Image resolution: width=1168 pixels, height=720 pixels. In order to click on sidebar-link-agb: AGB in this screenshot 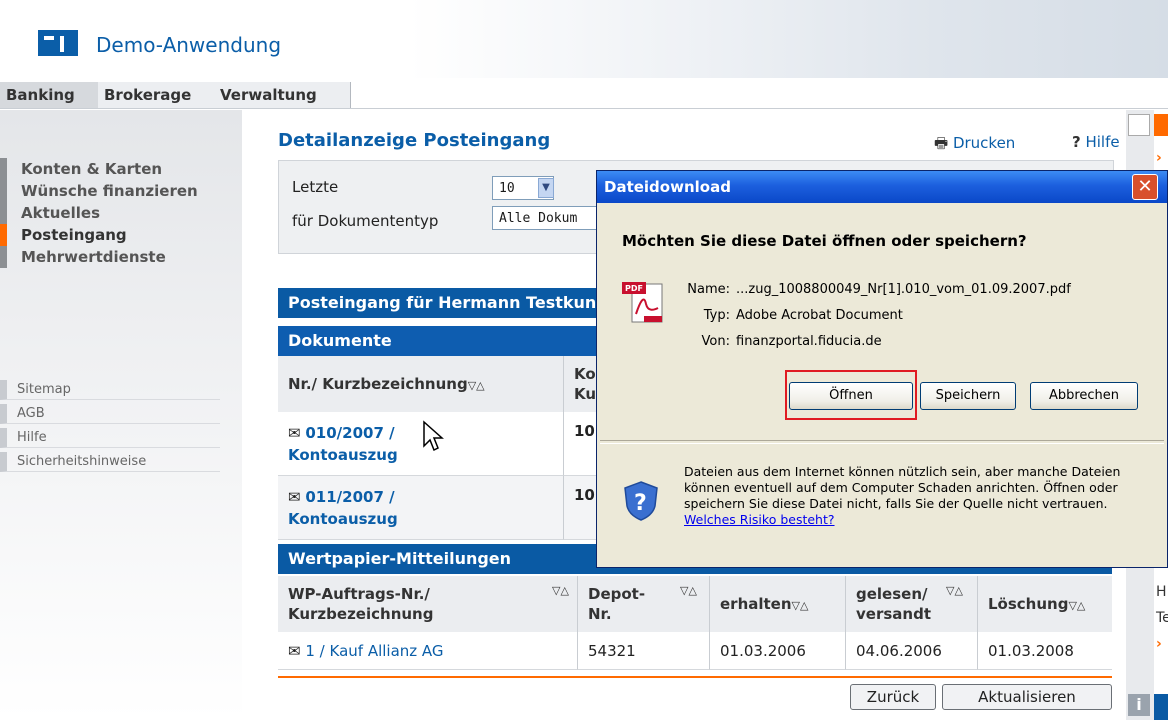, I will do `click(110, 414)`.